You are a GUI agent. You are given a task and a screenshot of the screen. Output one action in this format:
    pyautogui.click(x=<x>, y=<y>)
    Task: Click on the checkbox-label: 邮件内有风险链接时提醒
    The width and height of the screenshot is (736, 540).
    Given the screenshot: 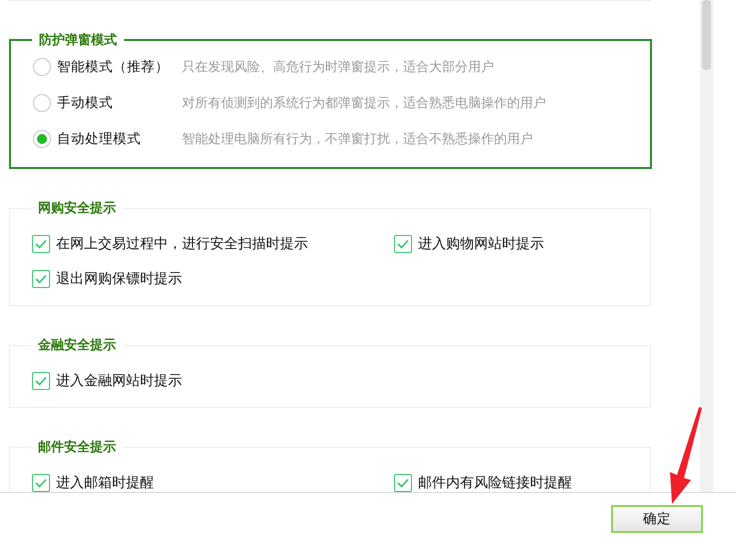 What is the action you would take?
    pyautogui.click(x=495, y=483)
    